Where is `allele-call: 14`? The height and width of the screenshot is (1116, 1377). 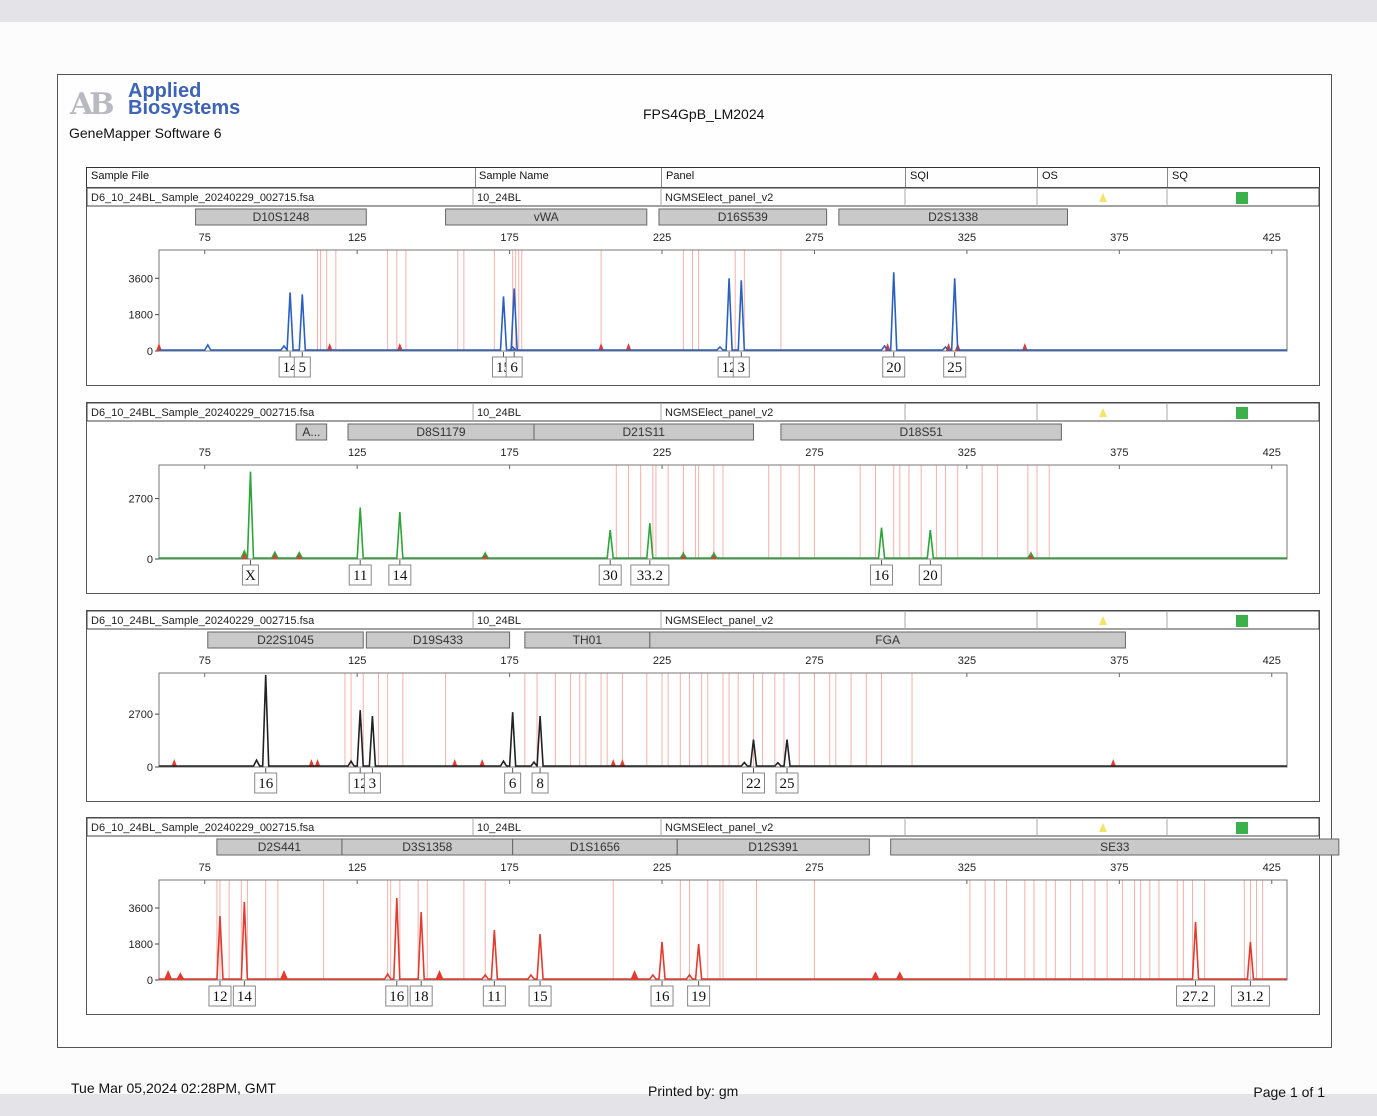 allele-call: 14 is located at coordinates (244, 994).